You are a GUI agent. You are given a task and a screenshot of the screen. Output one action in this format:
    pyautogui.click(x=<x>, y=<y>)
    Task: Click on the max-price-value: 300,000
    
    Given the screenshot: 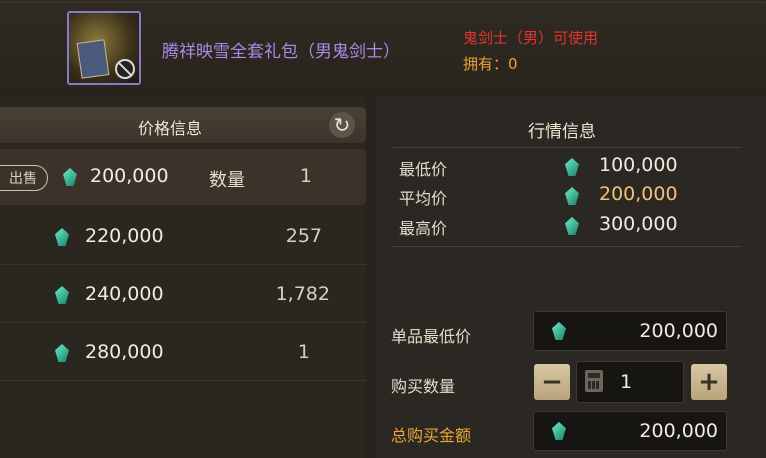 What is the action you would take?
    pyautogui.click(x=638, y=224)
    